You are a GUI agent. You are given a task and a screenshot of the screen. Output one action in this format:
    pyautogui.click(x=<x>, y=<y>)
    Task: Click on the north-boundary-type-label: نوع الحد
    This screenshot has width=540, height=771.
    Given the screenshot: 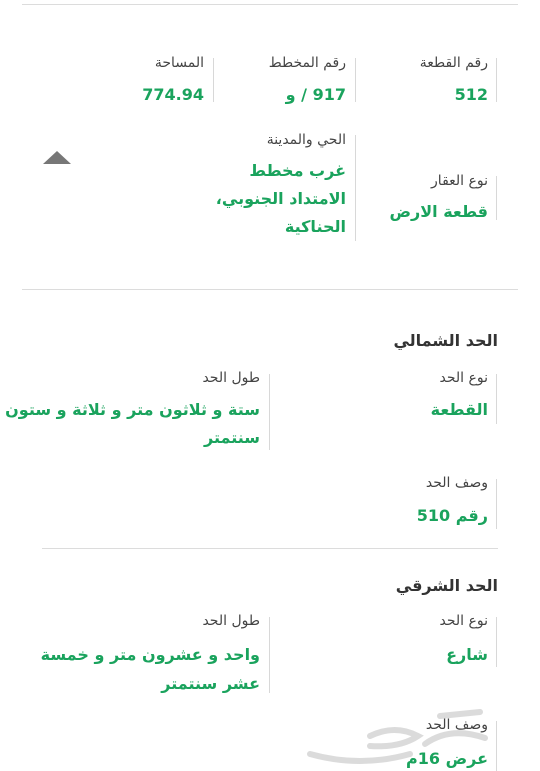 What is the action you would take?
    pyautogui.click(x=463, y=378)
    